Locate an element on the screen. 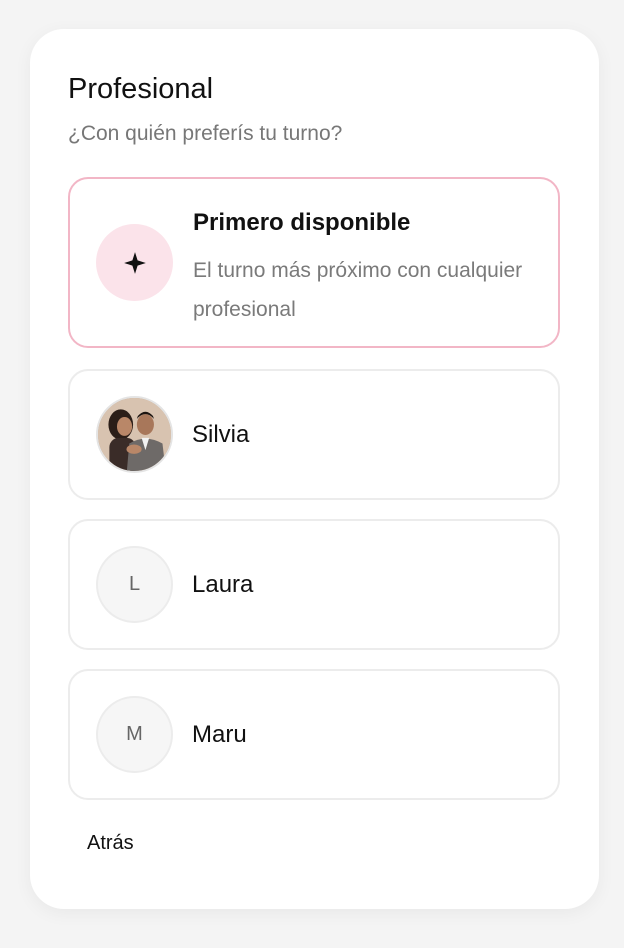  maru-avatar: M is located at coordinates (134, 734).